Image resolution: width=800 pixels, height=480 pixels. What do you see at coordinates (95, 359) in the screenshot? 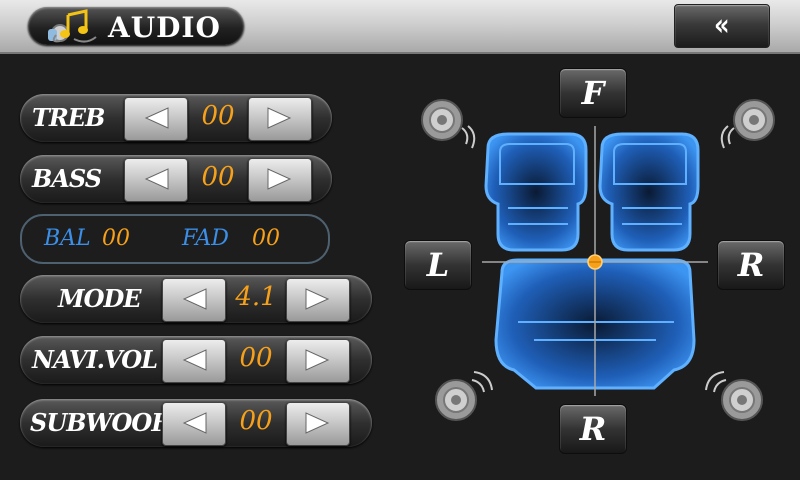
I see `navi-volume-label: NAVI.VOL` at bounding box center [95, 359].